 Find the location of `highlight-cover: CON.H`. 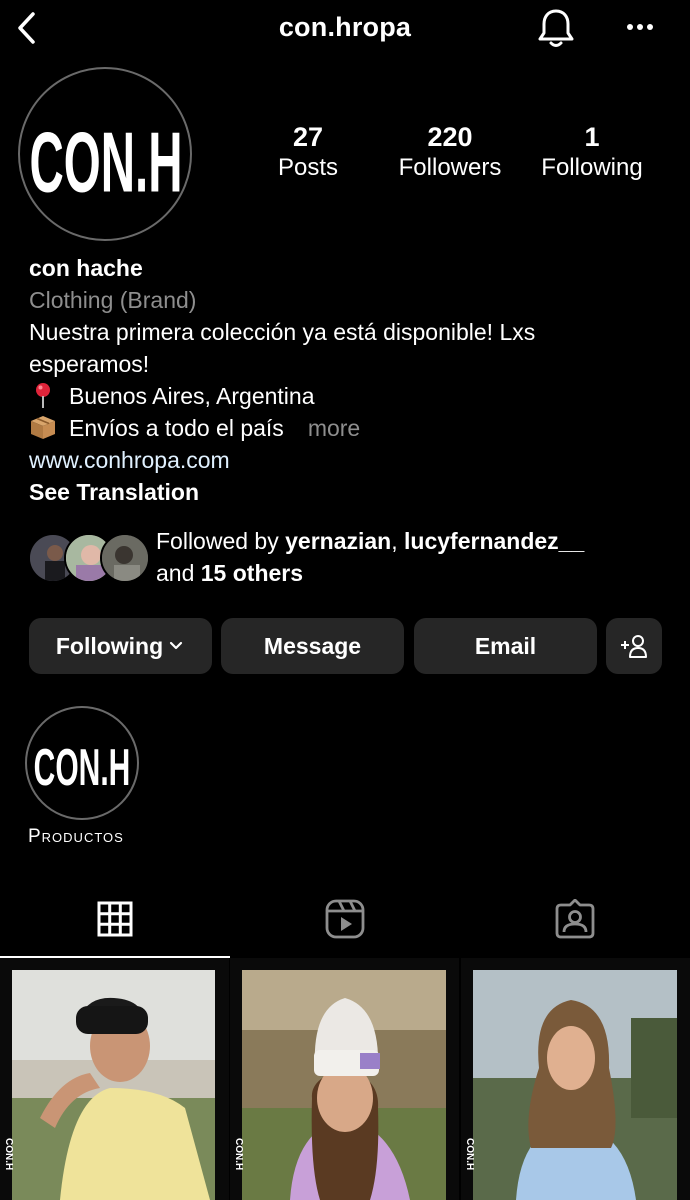

highlight-cover: CON.H is located at coordinates (82, 768).